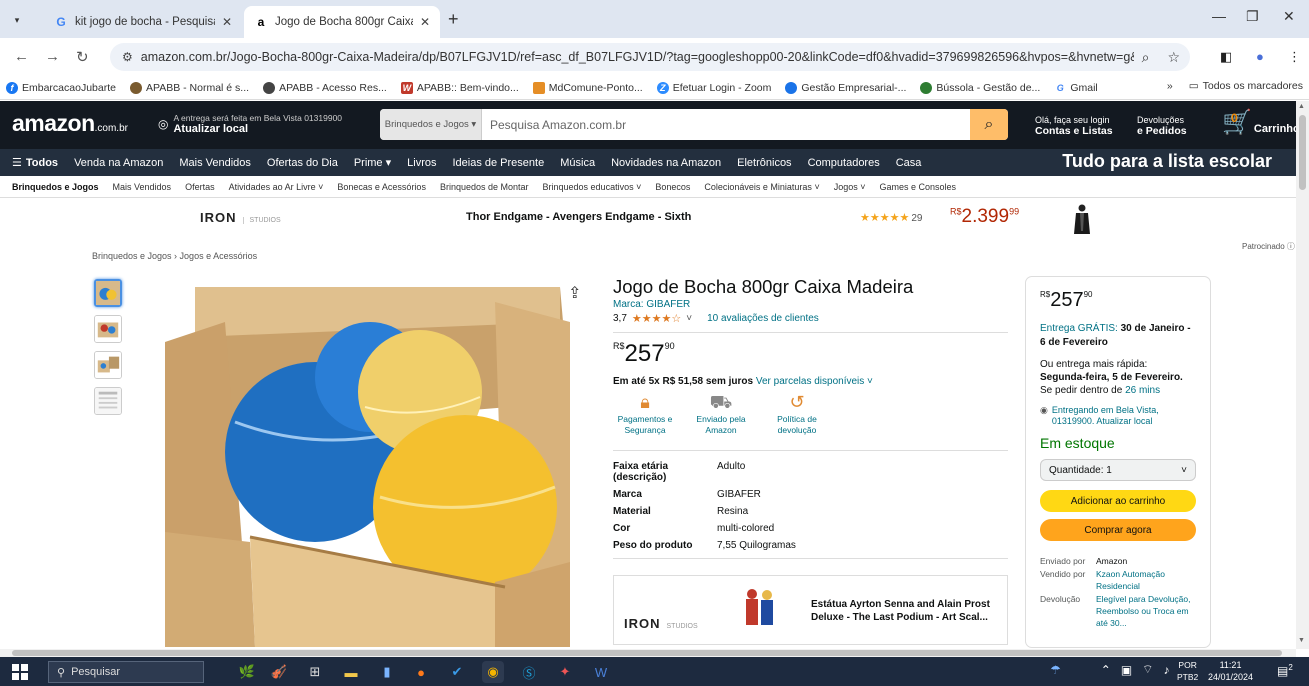 The width and height of the screenshot is (1309, 686). What do you see at coordinates (302, 163) in the screenshot?
I see `nav-item: Ofertas do Dia` at bounding box center [302, 163].